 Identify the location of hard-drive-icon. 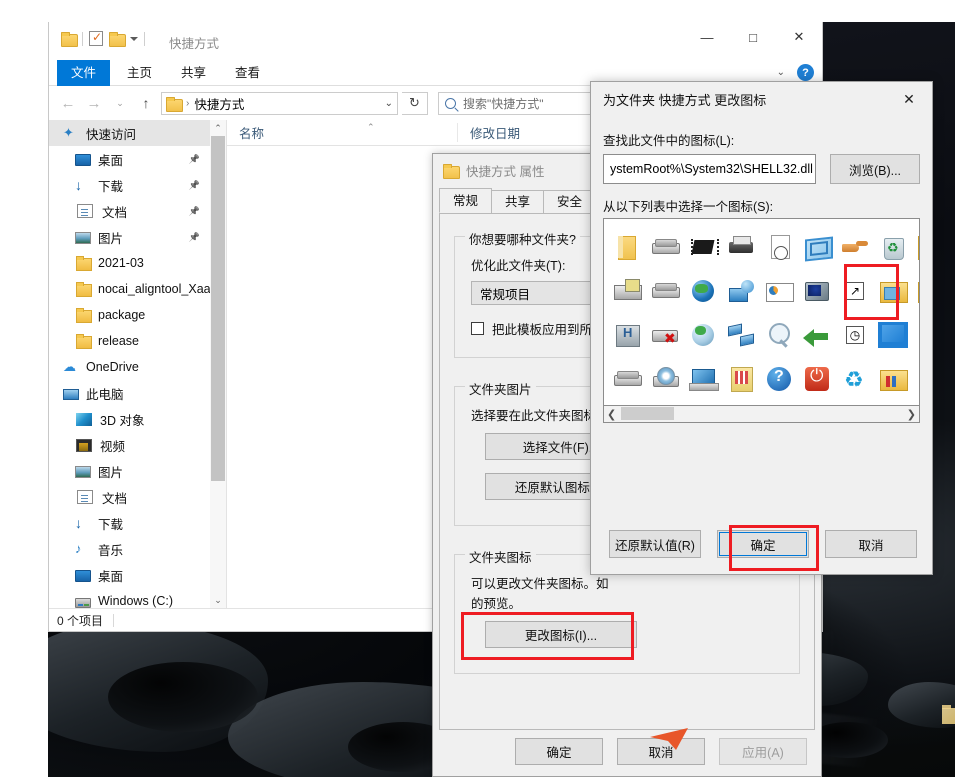
(665, 247).